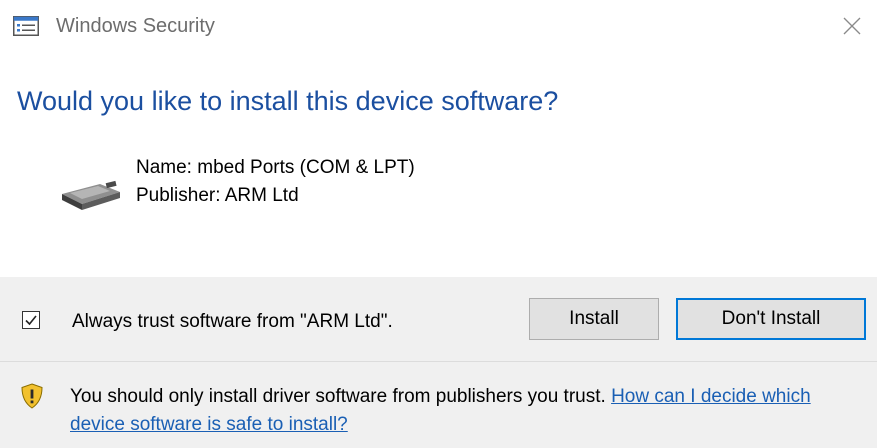 This screenshot has width=877, height=448. Describe the element at coordinates (771, 319) in the screenshot. I see `dont-install-button: Don't Install` at that location.